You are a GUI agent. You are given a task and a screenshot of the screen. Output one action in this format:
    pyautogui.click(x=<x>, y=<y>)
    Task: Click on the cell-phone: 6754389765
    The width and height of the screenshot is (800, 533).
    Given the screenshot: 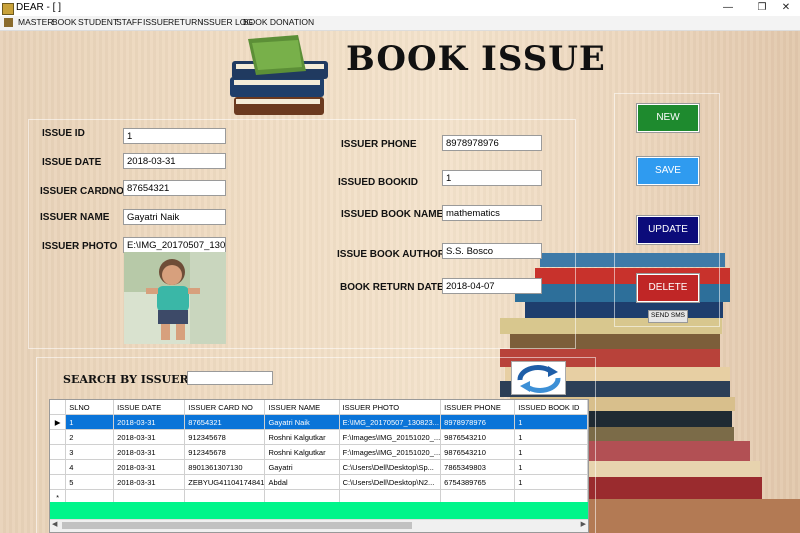 What is the action you would take?
    pyautogui.click(x=478, y=482)
    